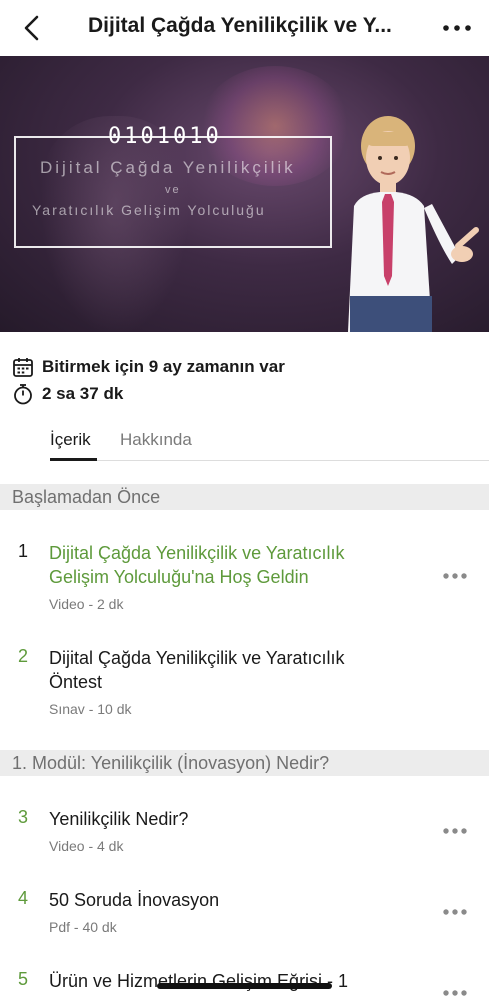 The image size is (489, 1000). What do you see at coordinates (23, 979) in the screenshot?
I see `item-number: 5` at bounding box center [23, 979].